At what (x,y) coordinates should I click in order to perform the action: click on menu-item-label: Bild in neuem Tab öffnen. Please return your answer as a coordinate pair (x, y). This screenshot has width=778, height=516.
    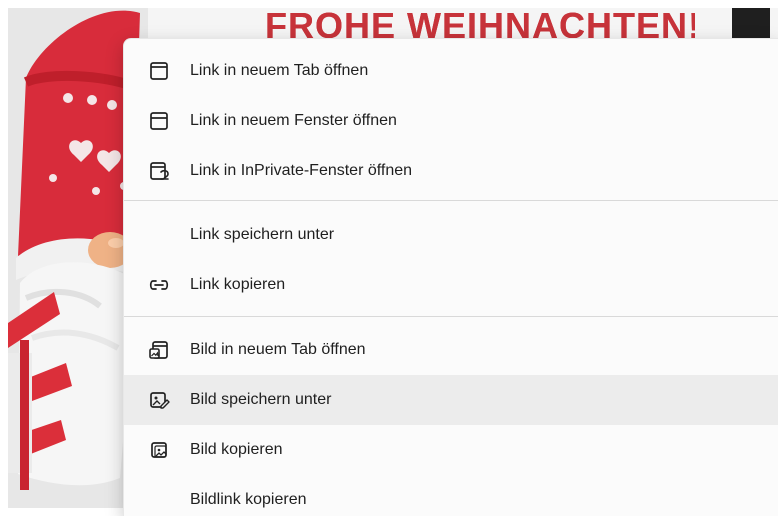
    Looking at the image, I should click on (278, 349).